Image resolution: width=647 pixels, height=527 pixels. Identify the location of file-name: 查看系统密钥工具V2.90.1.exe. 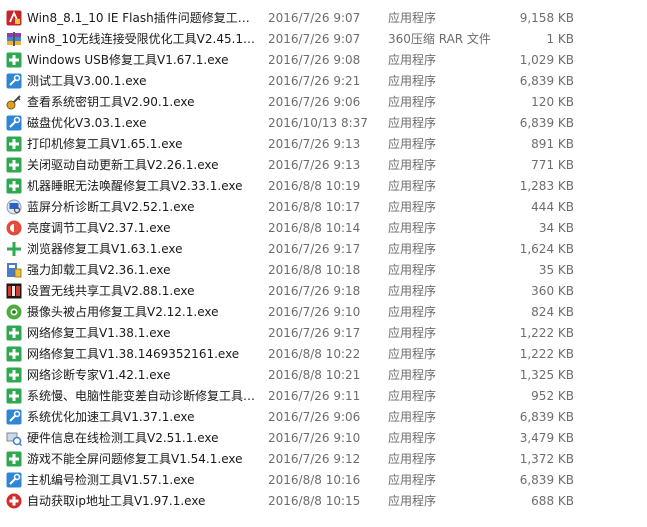
(111, 102).